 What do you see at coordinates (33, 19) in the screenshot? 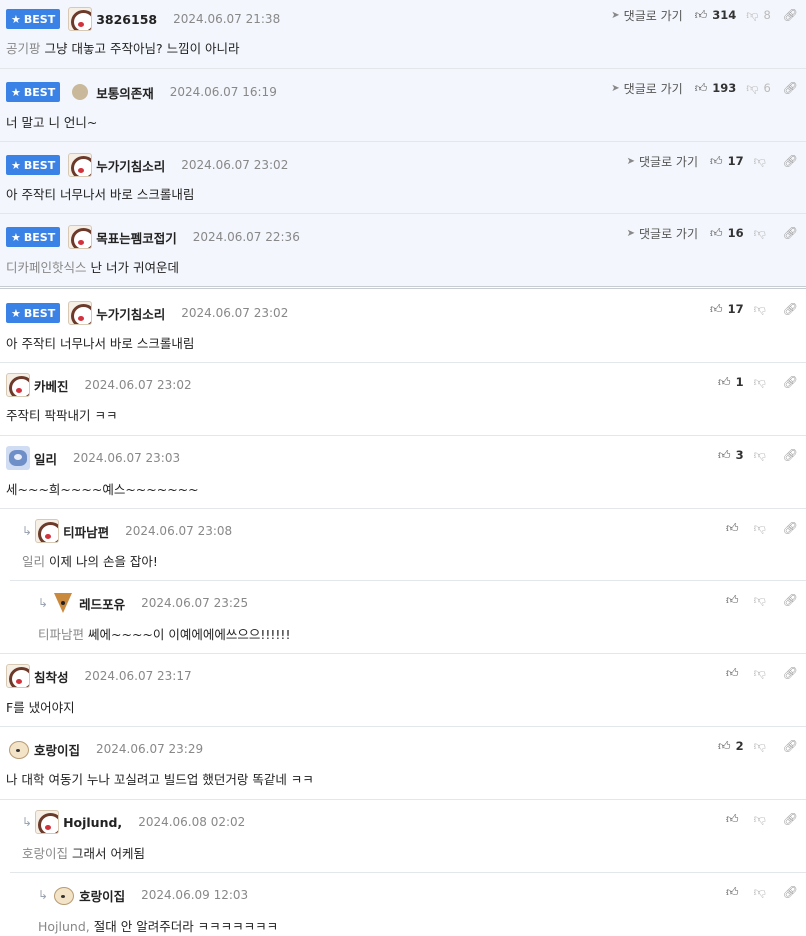
I see `best-badge: ★ BEST` at bounding box center [33, 19].